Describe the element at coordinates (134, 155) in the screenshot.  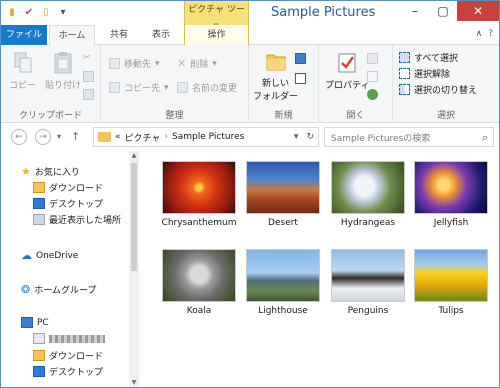
I see `scroll-up-icon: ▲` at that location.